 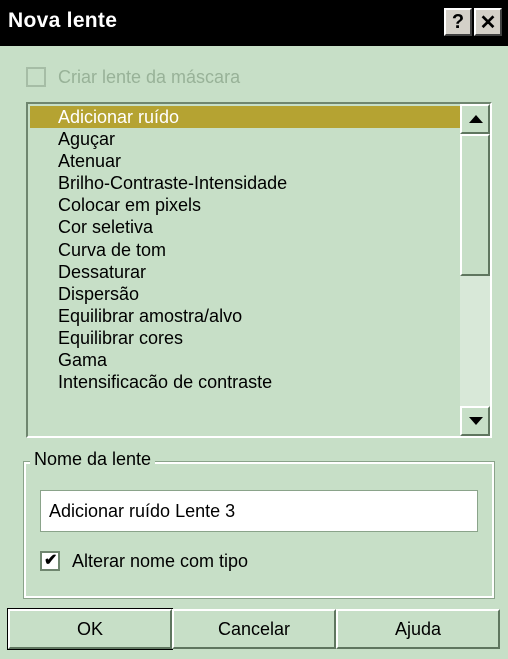 What do you see at coordinates (254, 23) in the screenshot?
I see `title-bar: Nova lente ? ✕` at bounding box center [254, 23].